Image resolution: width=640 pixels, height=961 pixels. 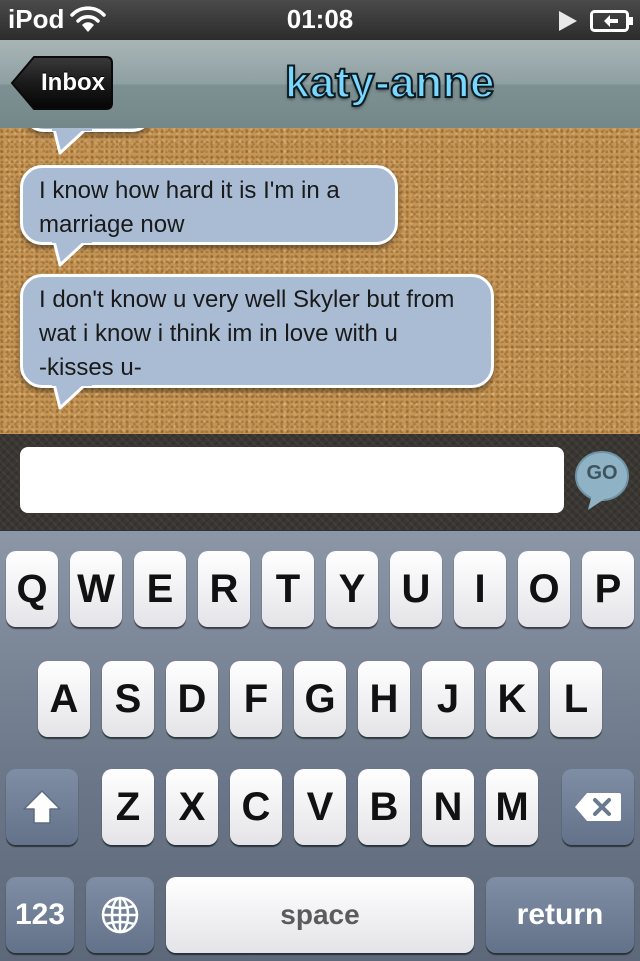 I want to click on go-button: GO, so click(x=603, y=480).